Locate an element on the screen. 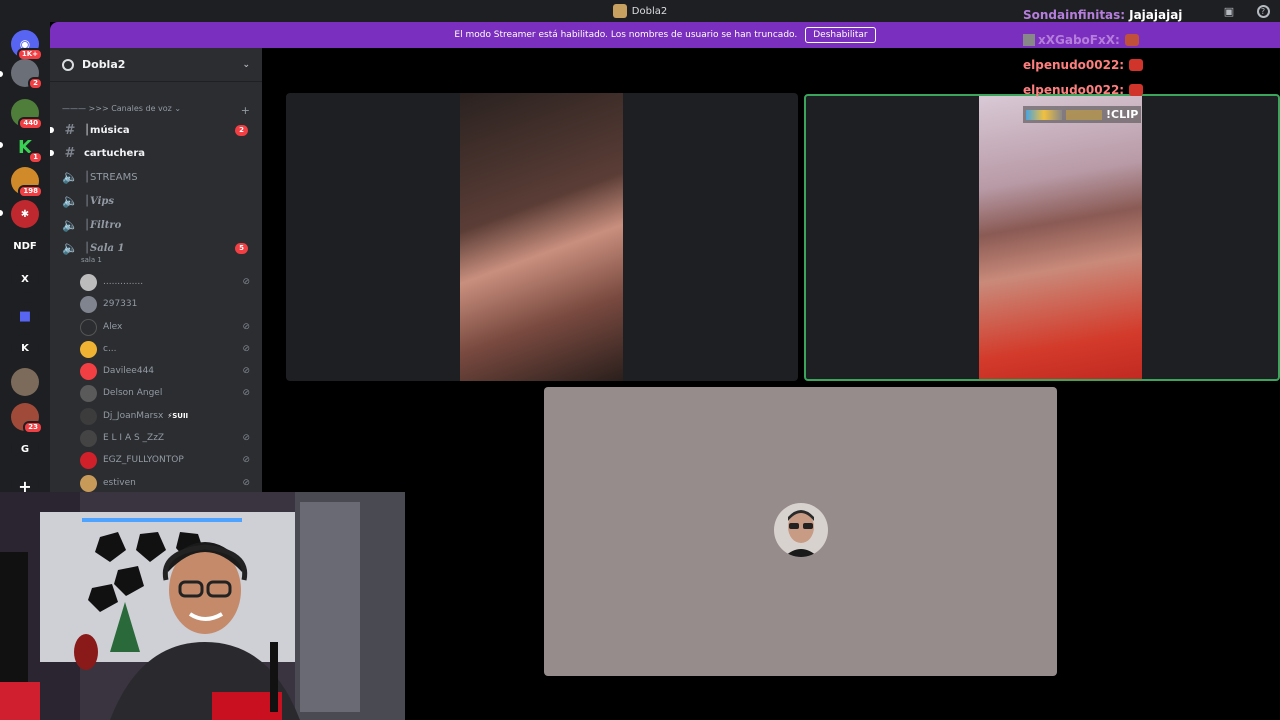 Image resolution: width=1280 pixels, height=720 pixels. chevron-down-icon: ⌄ is located at coordinates (246, 64).